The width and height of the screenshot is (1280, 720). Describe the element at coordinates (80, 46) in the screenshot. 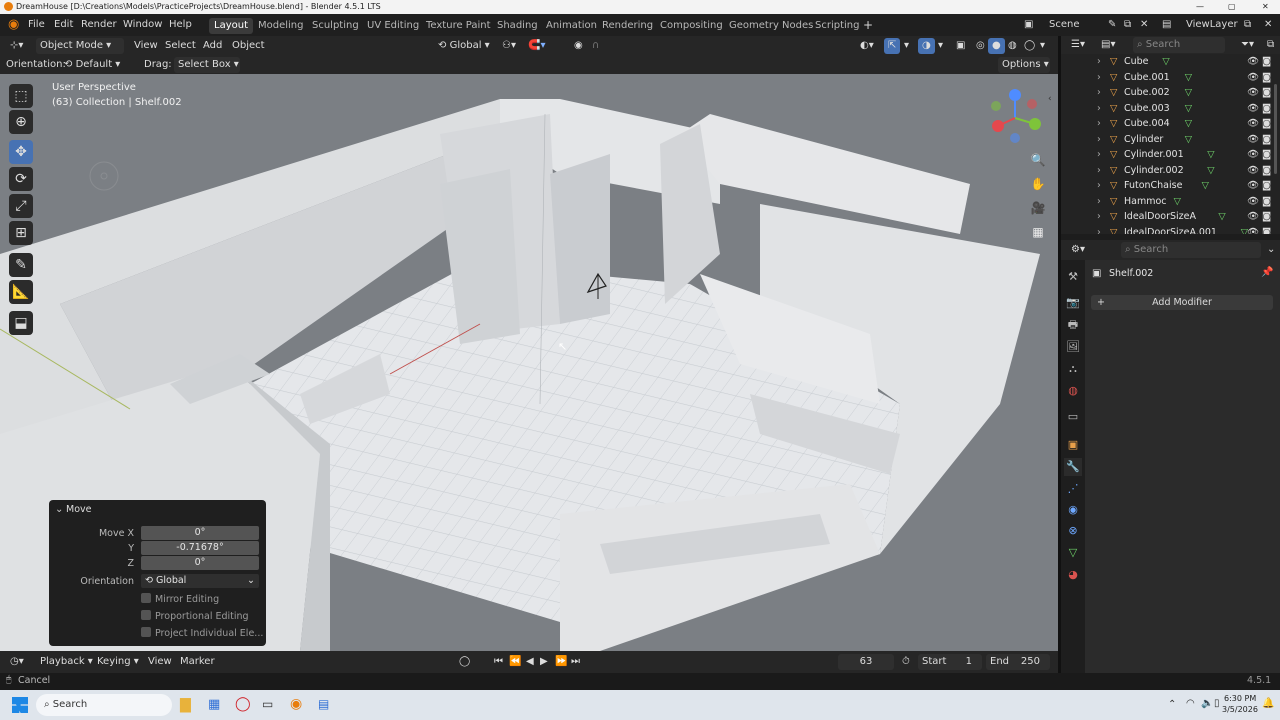

I see `object-mode-dropdown: Object Mode ▾` at that location.